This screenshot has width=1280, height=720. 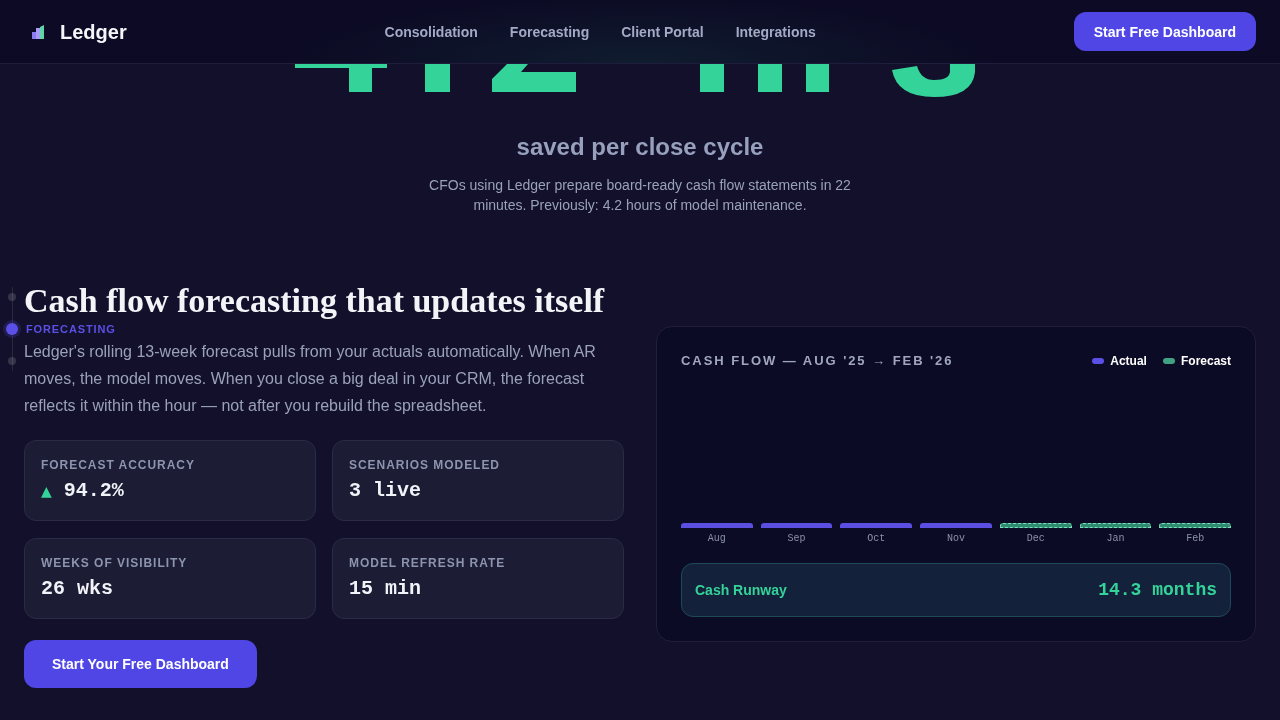 What do you see at coordinates (140, 664) in the screenshot?
I see `cta-button: Start Your Free Dashboard` at bounding box center [140, 664].